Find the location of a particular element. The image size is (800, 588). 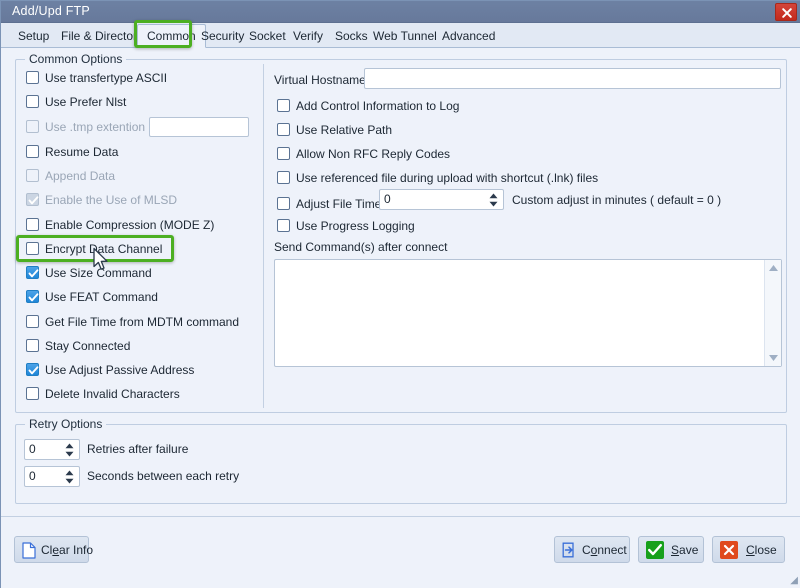

close-label: Close is located at coordinates (761, 550).